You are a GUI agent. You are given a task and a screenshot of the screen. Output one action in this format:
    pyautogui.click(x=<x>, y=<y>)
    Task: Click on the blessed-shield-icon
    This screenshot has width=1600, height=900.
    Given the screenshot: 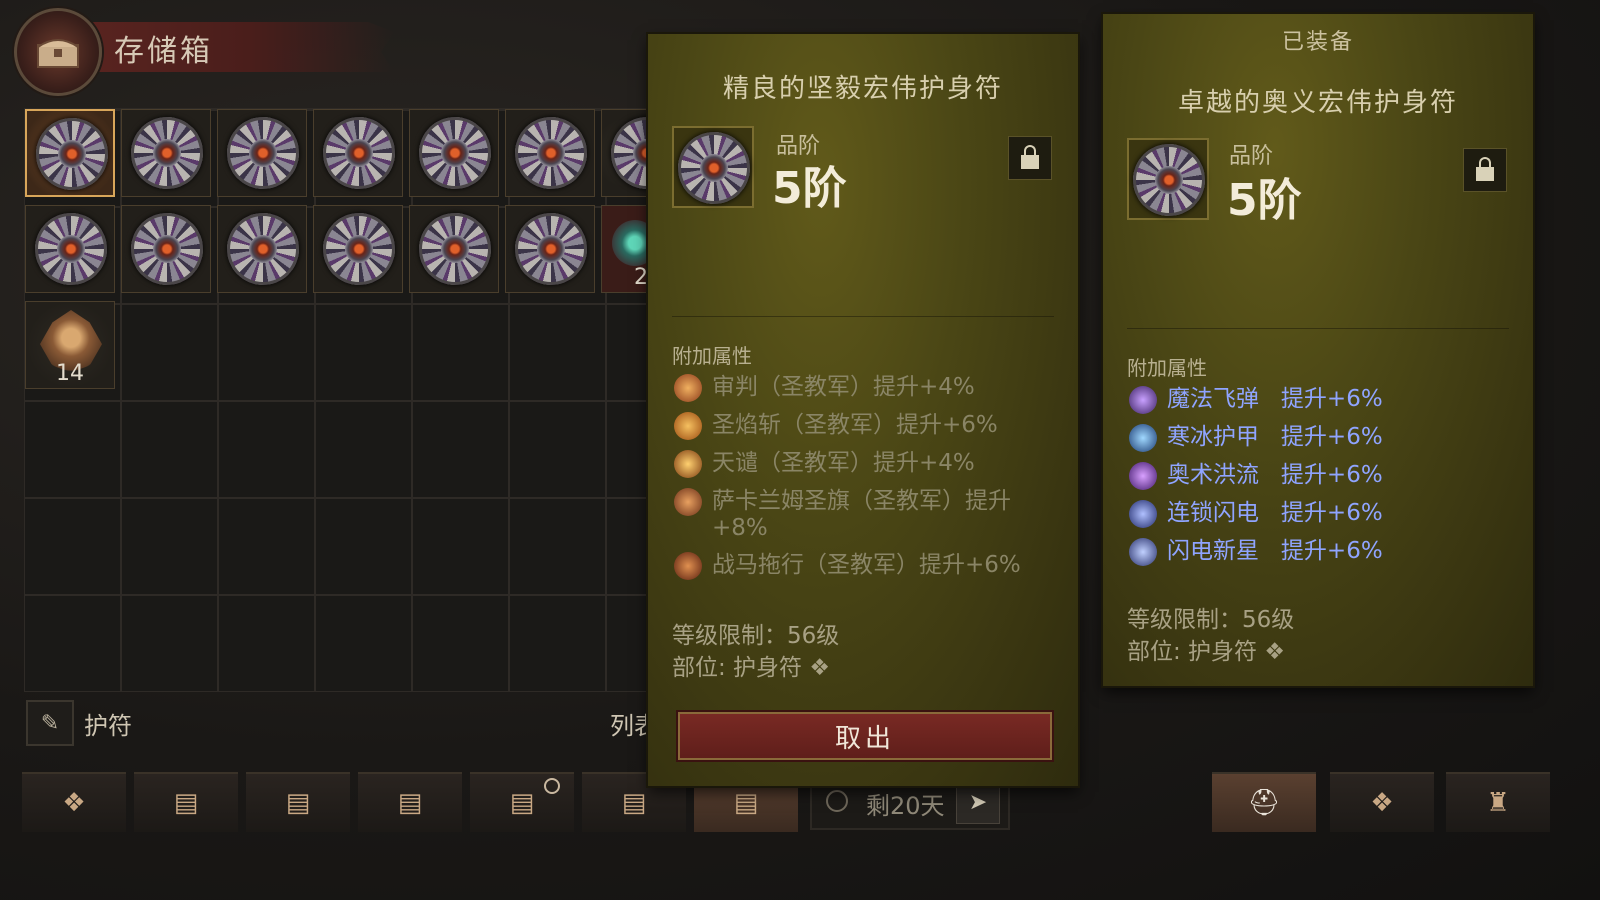 What is the action you would take?
    pyautogui.click(x=688, y=426)
    